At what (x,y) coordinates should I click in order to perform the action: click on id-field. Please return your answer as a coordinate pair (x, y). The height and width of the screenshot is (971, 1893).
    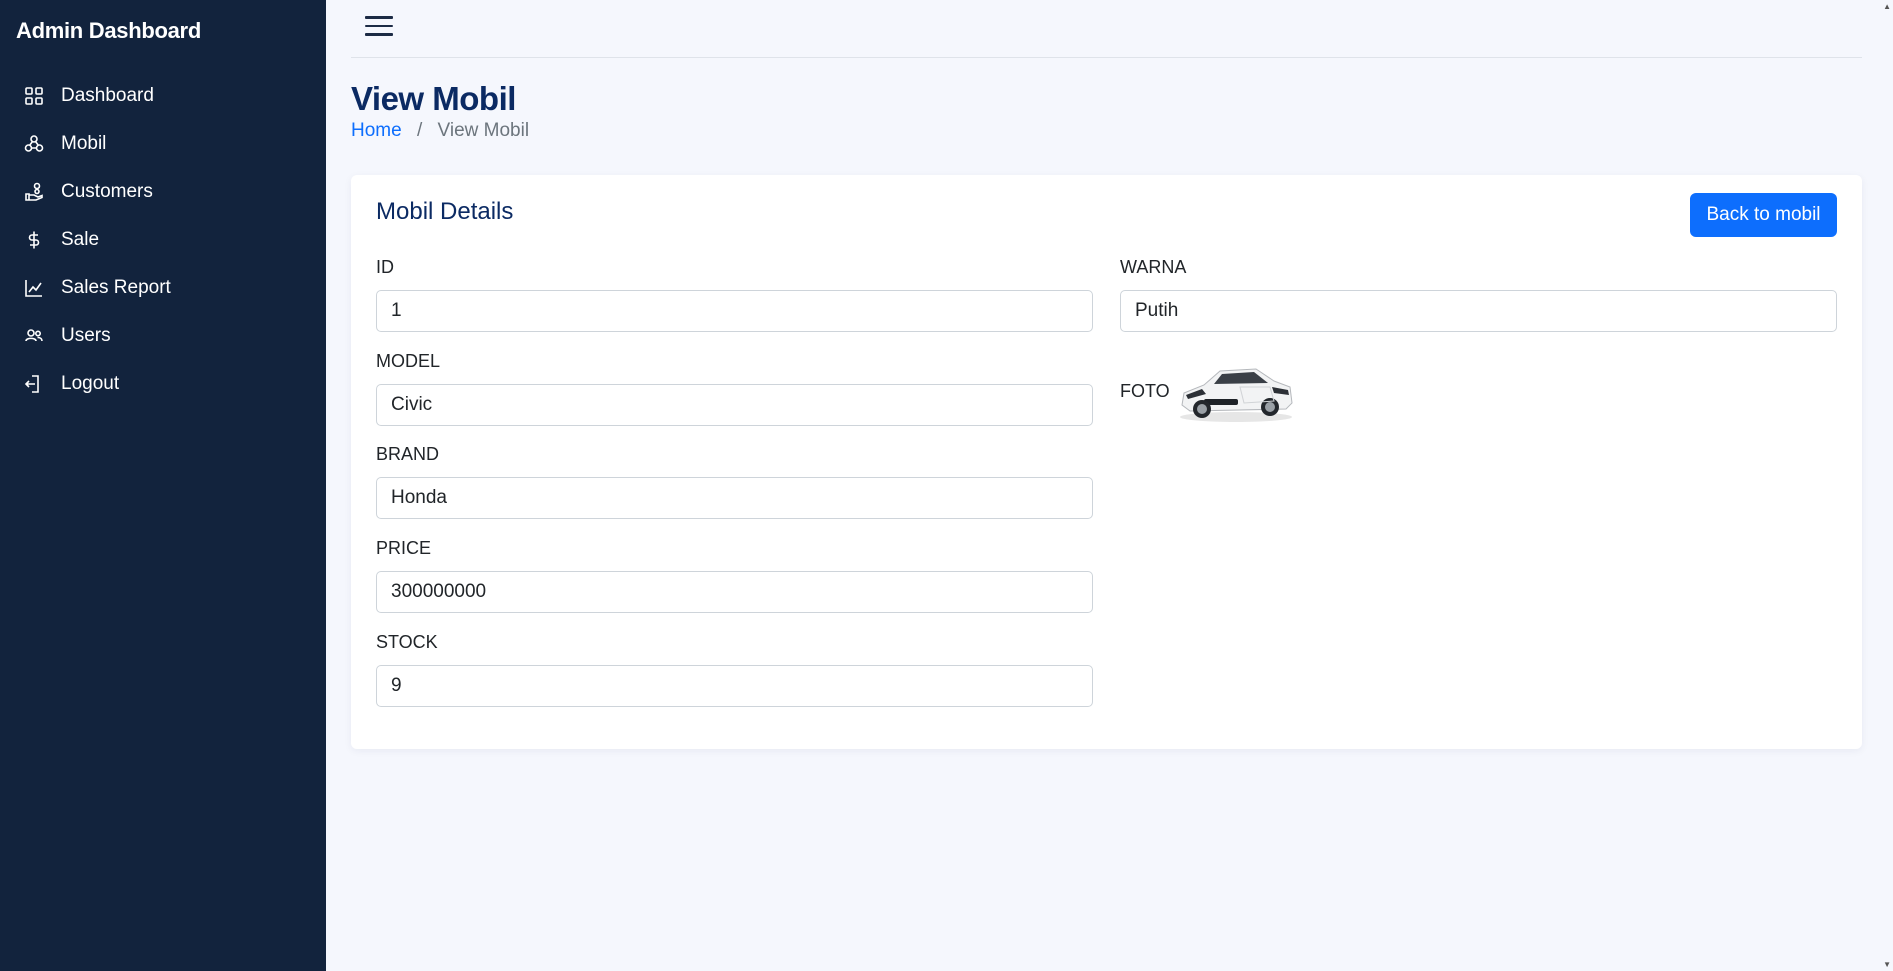
    Looking at the image, I should click on (734, 311).